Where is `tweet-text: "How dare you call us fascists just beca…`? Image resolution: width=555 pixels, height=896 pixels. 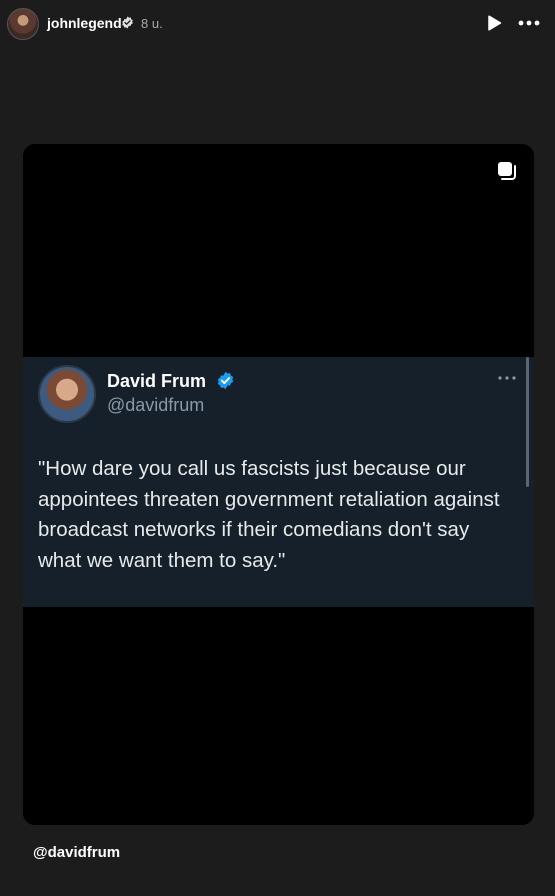 tweet-text: "How dare you call us fascists just beca… is located at coordinates (269, 514).